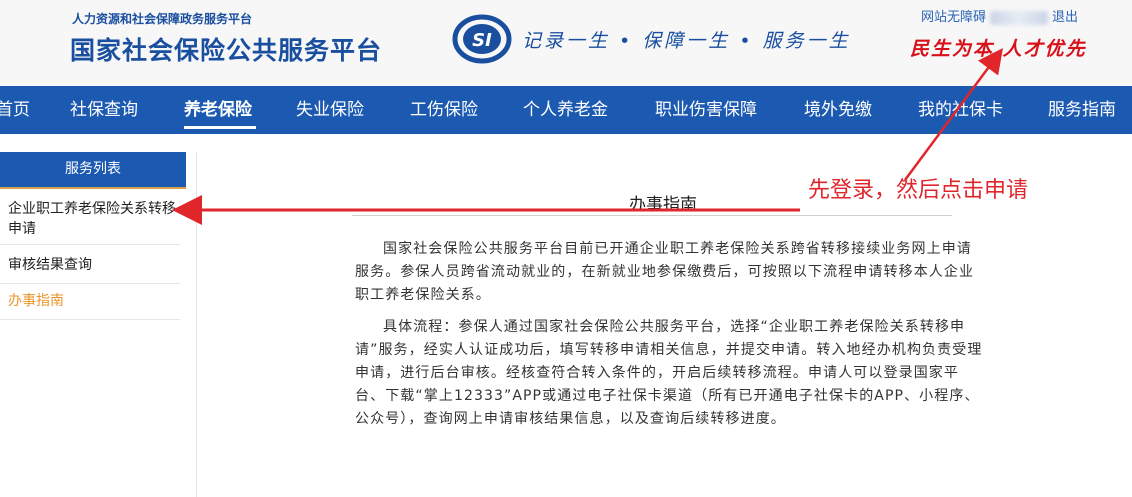 This screenshot has height=497, width=1132. Describe the element at coordinates (706, 110) in the screenshot. I see `nav-item-occupational-injury: 职业伤害保障` at that location.